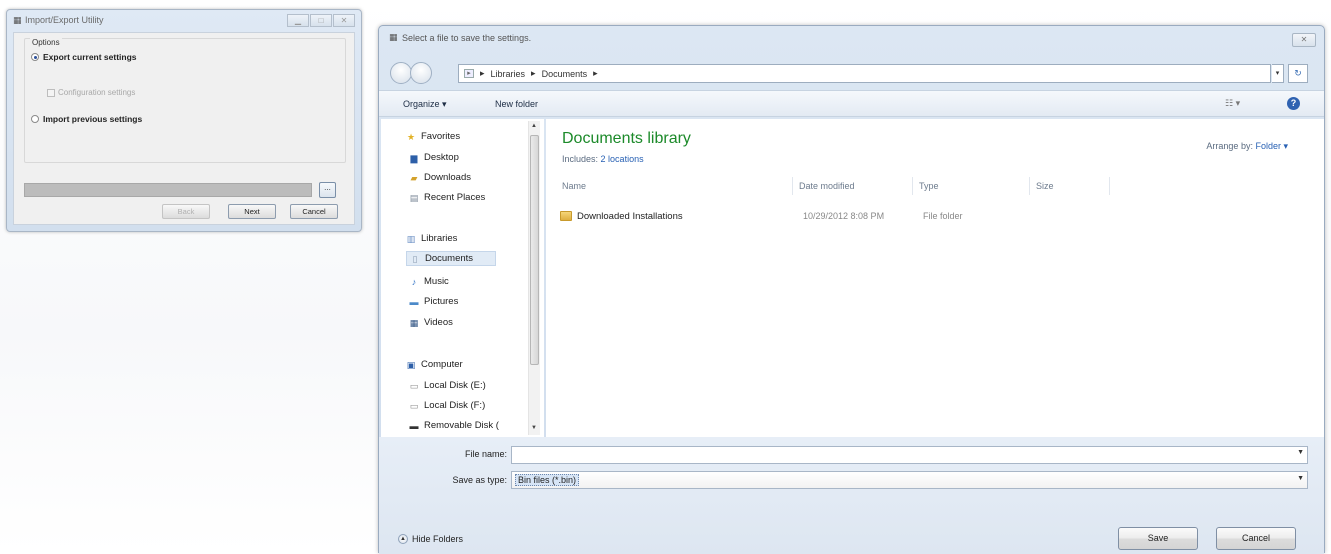 The height and width of the screenshot is (554, 1331). What do you see at coordinates (864, 73) in the screenshot?
I see `address-bar: ▸ ▸ Libraries ▸ Documents ▸` at bounding box center [864, 73].